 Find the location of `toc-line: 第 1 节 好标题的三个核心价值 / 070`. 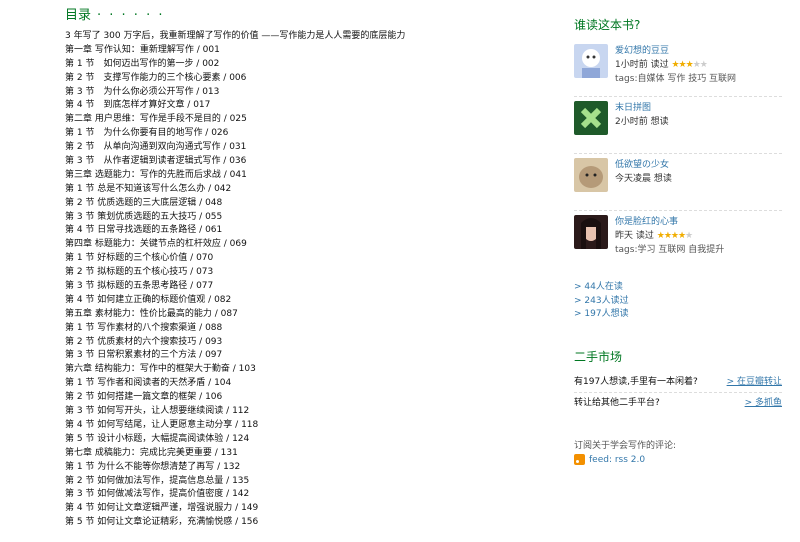

toc-line: 第 1 节 好标题的三个核心价值 / 070 is located at coordinates (139, 258).